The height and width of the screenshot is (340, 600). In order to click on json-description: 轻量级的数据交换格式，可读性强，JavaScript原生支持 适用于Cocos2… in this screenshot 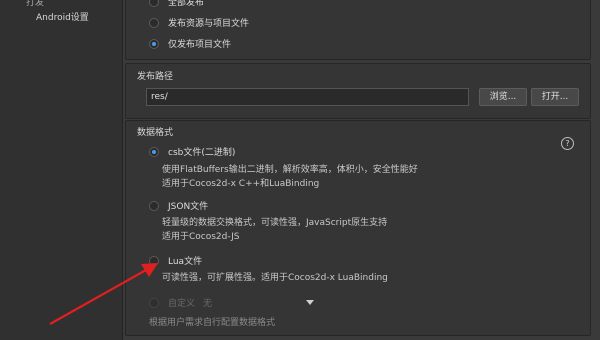, I will do `click(274, 230)`.